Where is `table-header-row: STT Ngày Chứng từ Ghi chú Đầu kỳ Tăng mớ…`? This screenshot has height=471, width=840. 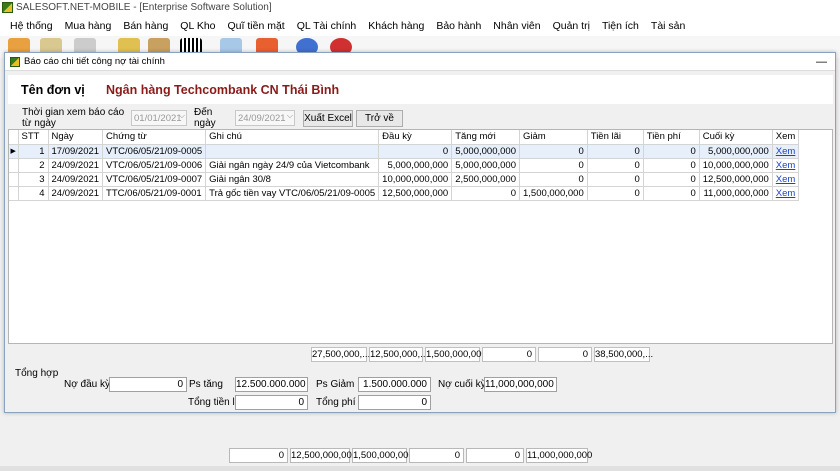
table-header-row: STT Ngày Chứng từ Ghi chú Đầu kỳ Tăng mớ… is located at coordinates (404, 137).